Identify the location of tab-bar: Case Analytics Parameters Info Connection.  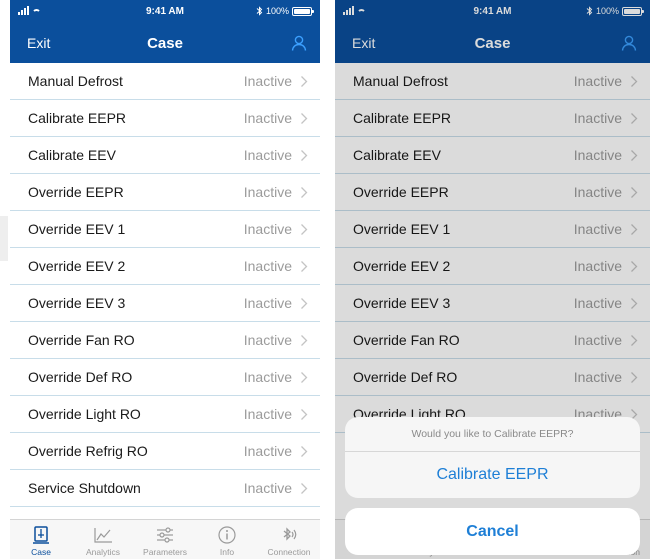
(165, 539).